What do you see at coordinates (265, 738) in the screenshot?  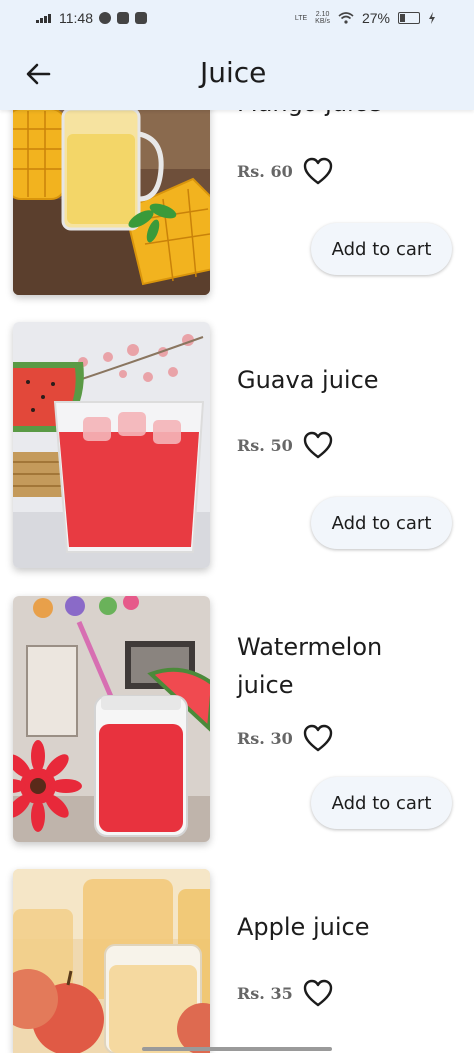 I see `item-price: Rs. 30` at bounding box center [265, 738].